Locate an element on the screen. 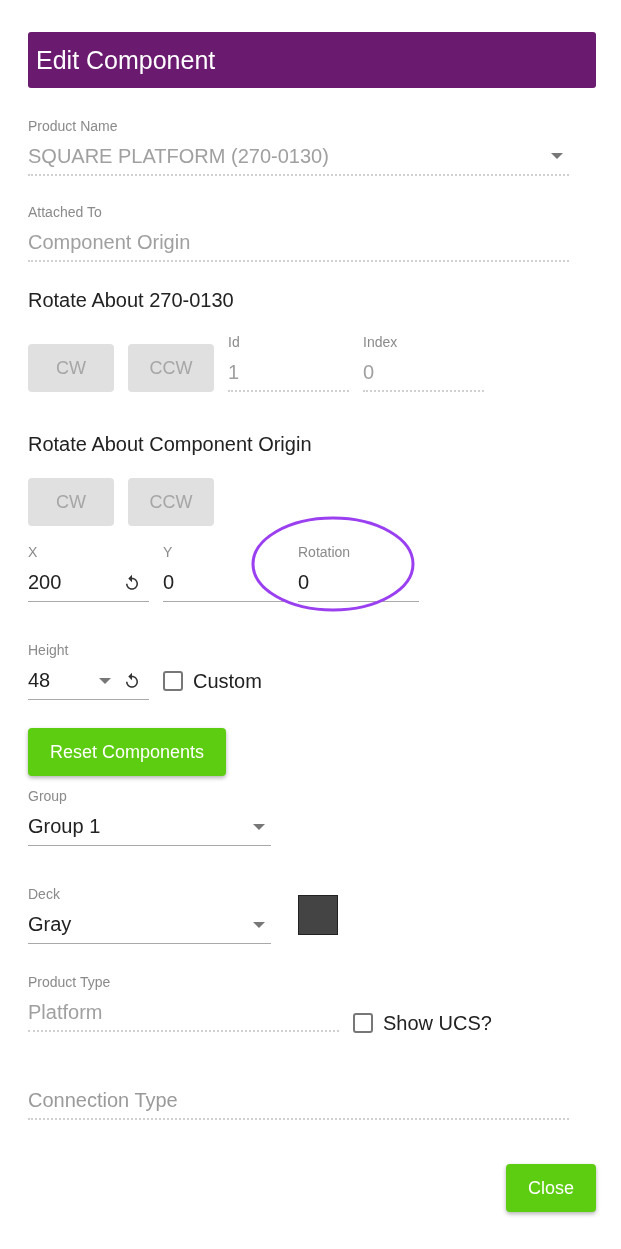 This screenshot has width=621, height=1249. dropdown-field: Gray is located at coordinates (149, 925).